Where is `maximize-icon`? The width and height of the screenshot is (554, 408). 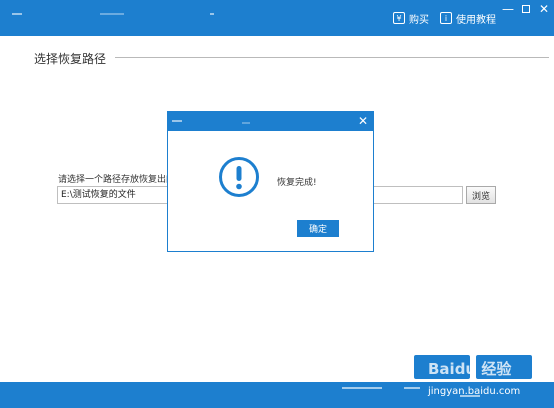
maximize-icon is located at coordinates (526, 9).